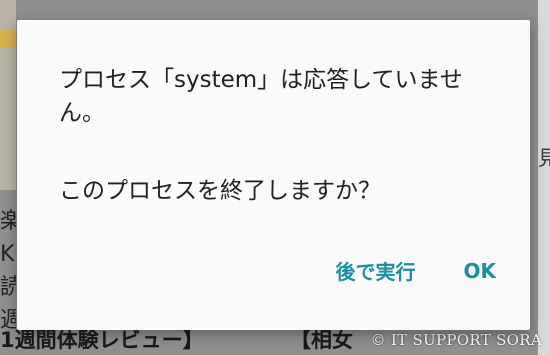 The width and height of the screenshot is (550, 355). What do you see at coordinates (8, 95) in the screenshot?
I see `background-thumbnail` at bounding box center [8, 95].